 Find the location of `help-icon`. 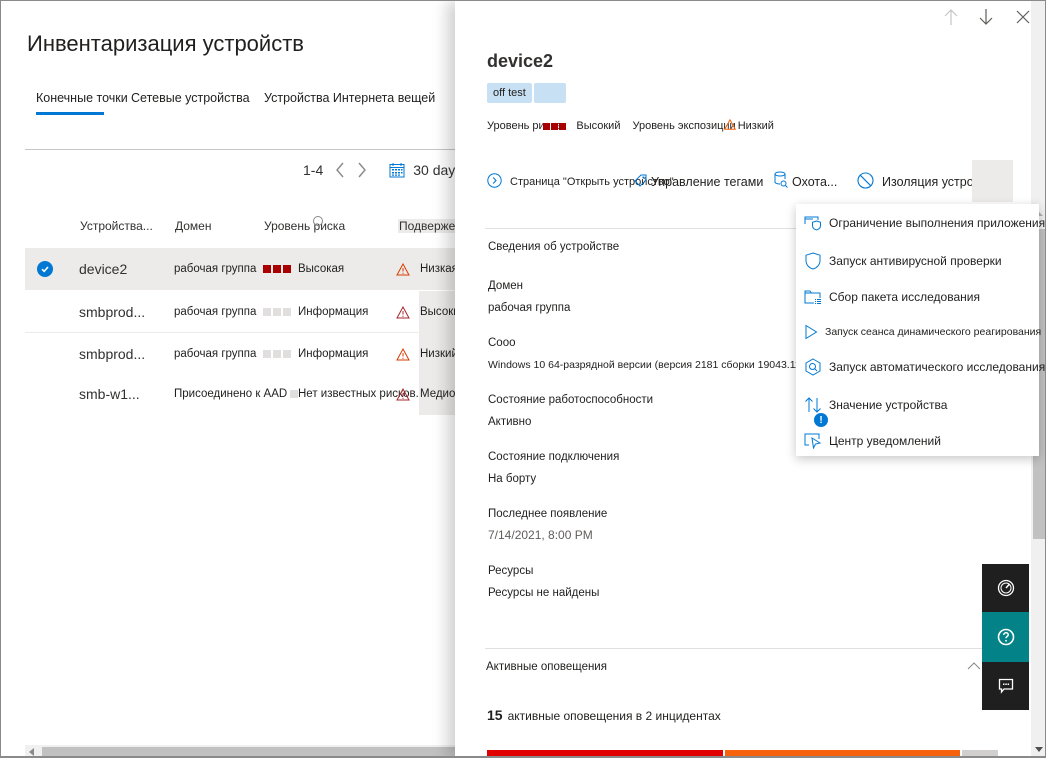

help-icon is located at coordinates (1005, 637).